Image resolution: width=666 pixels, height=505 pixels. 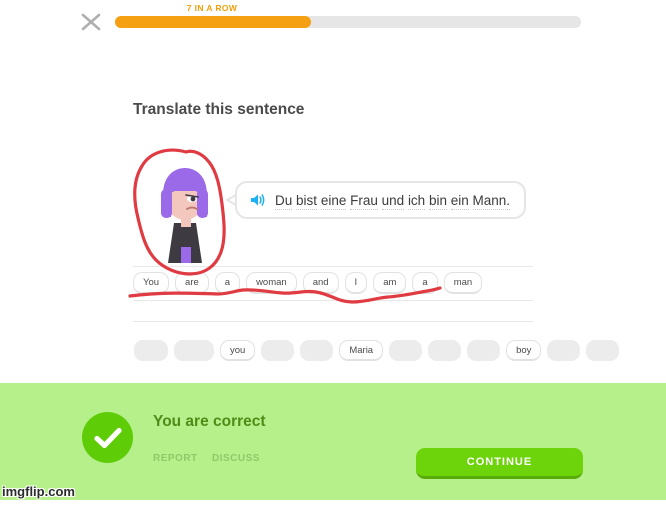 I want to click on sentence-word: bin, so click(x=437, y=201).